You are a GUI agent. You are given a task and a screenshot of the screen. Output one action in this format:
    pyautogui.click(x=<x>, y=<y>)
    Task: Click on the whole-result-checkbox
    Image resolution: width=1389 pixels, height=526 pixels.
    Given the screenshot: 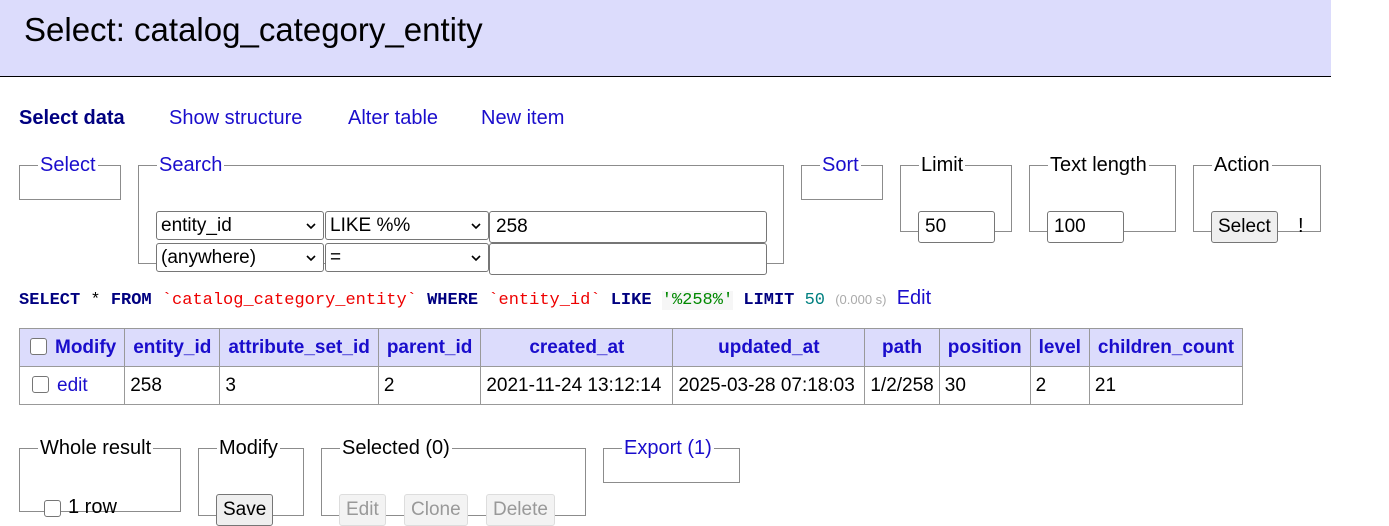 What is the action you would take?
    pyautogui.click(x=52, y=508)
    